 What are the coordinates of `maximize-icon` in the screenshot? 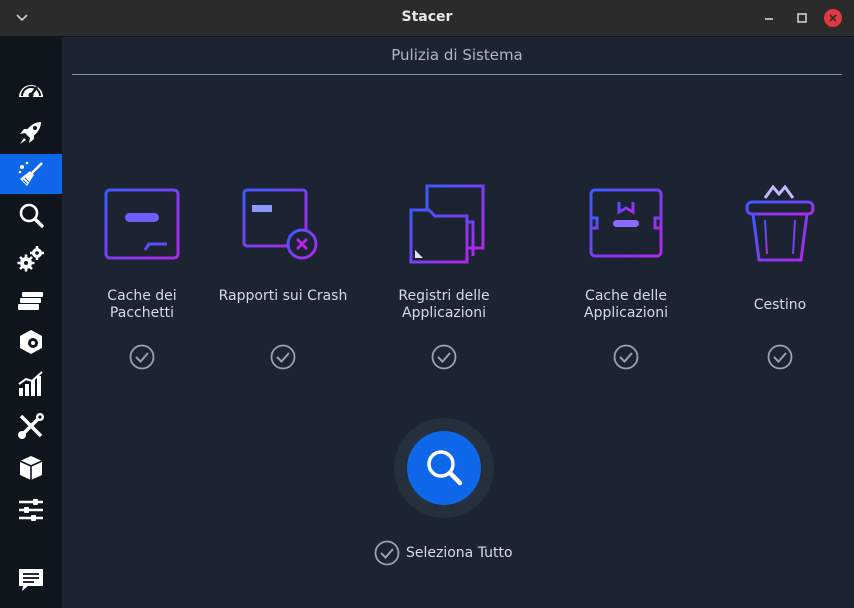 It's located at (802, 18).